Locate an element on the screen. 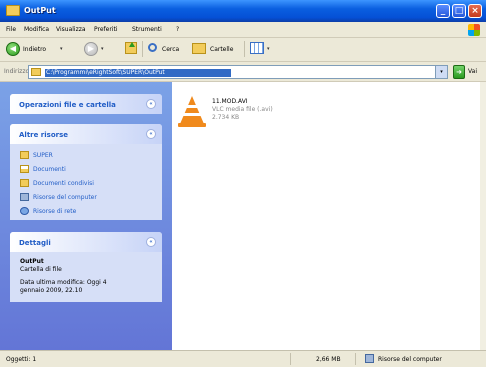  title-bar: OutPut _ □ × is located at coordinates (243, 11).